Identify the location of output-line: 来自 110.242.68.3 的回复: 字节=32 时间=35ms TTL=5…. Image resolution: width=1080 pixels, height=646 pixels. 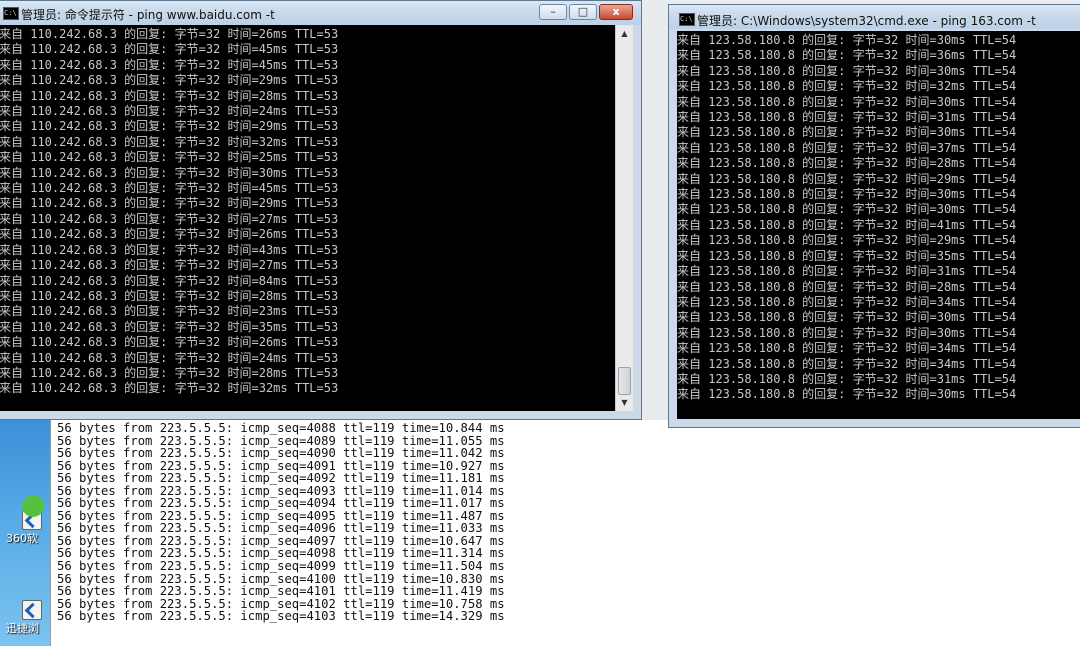
(169, 326).